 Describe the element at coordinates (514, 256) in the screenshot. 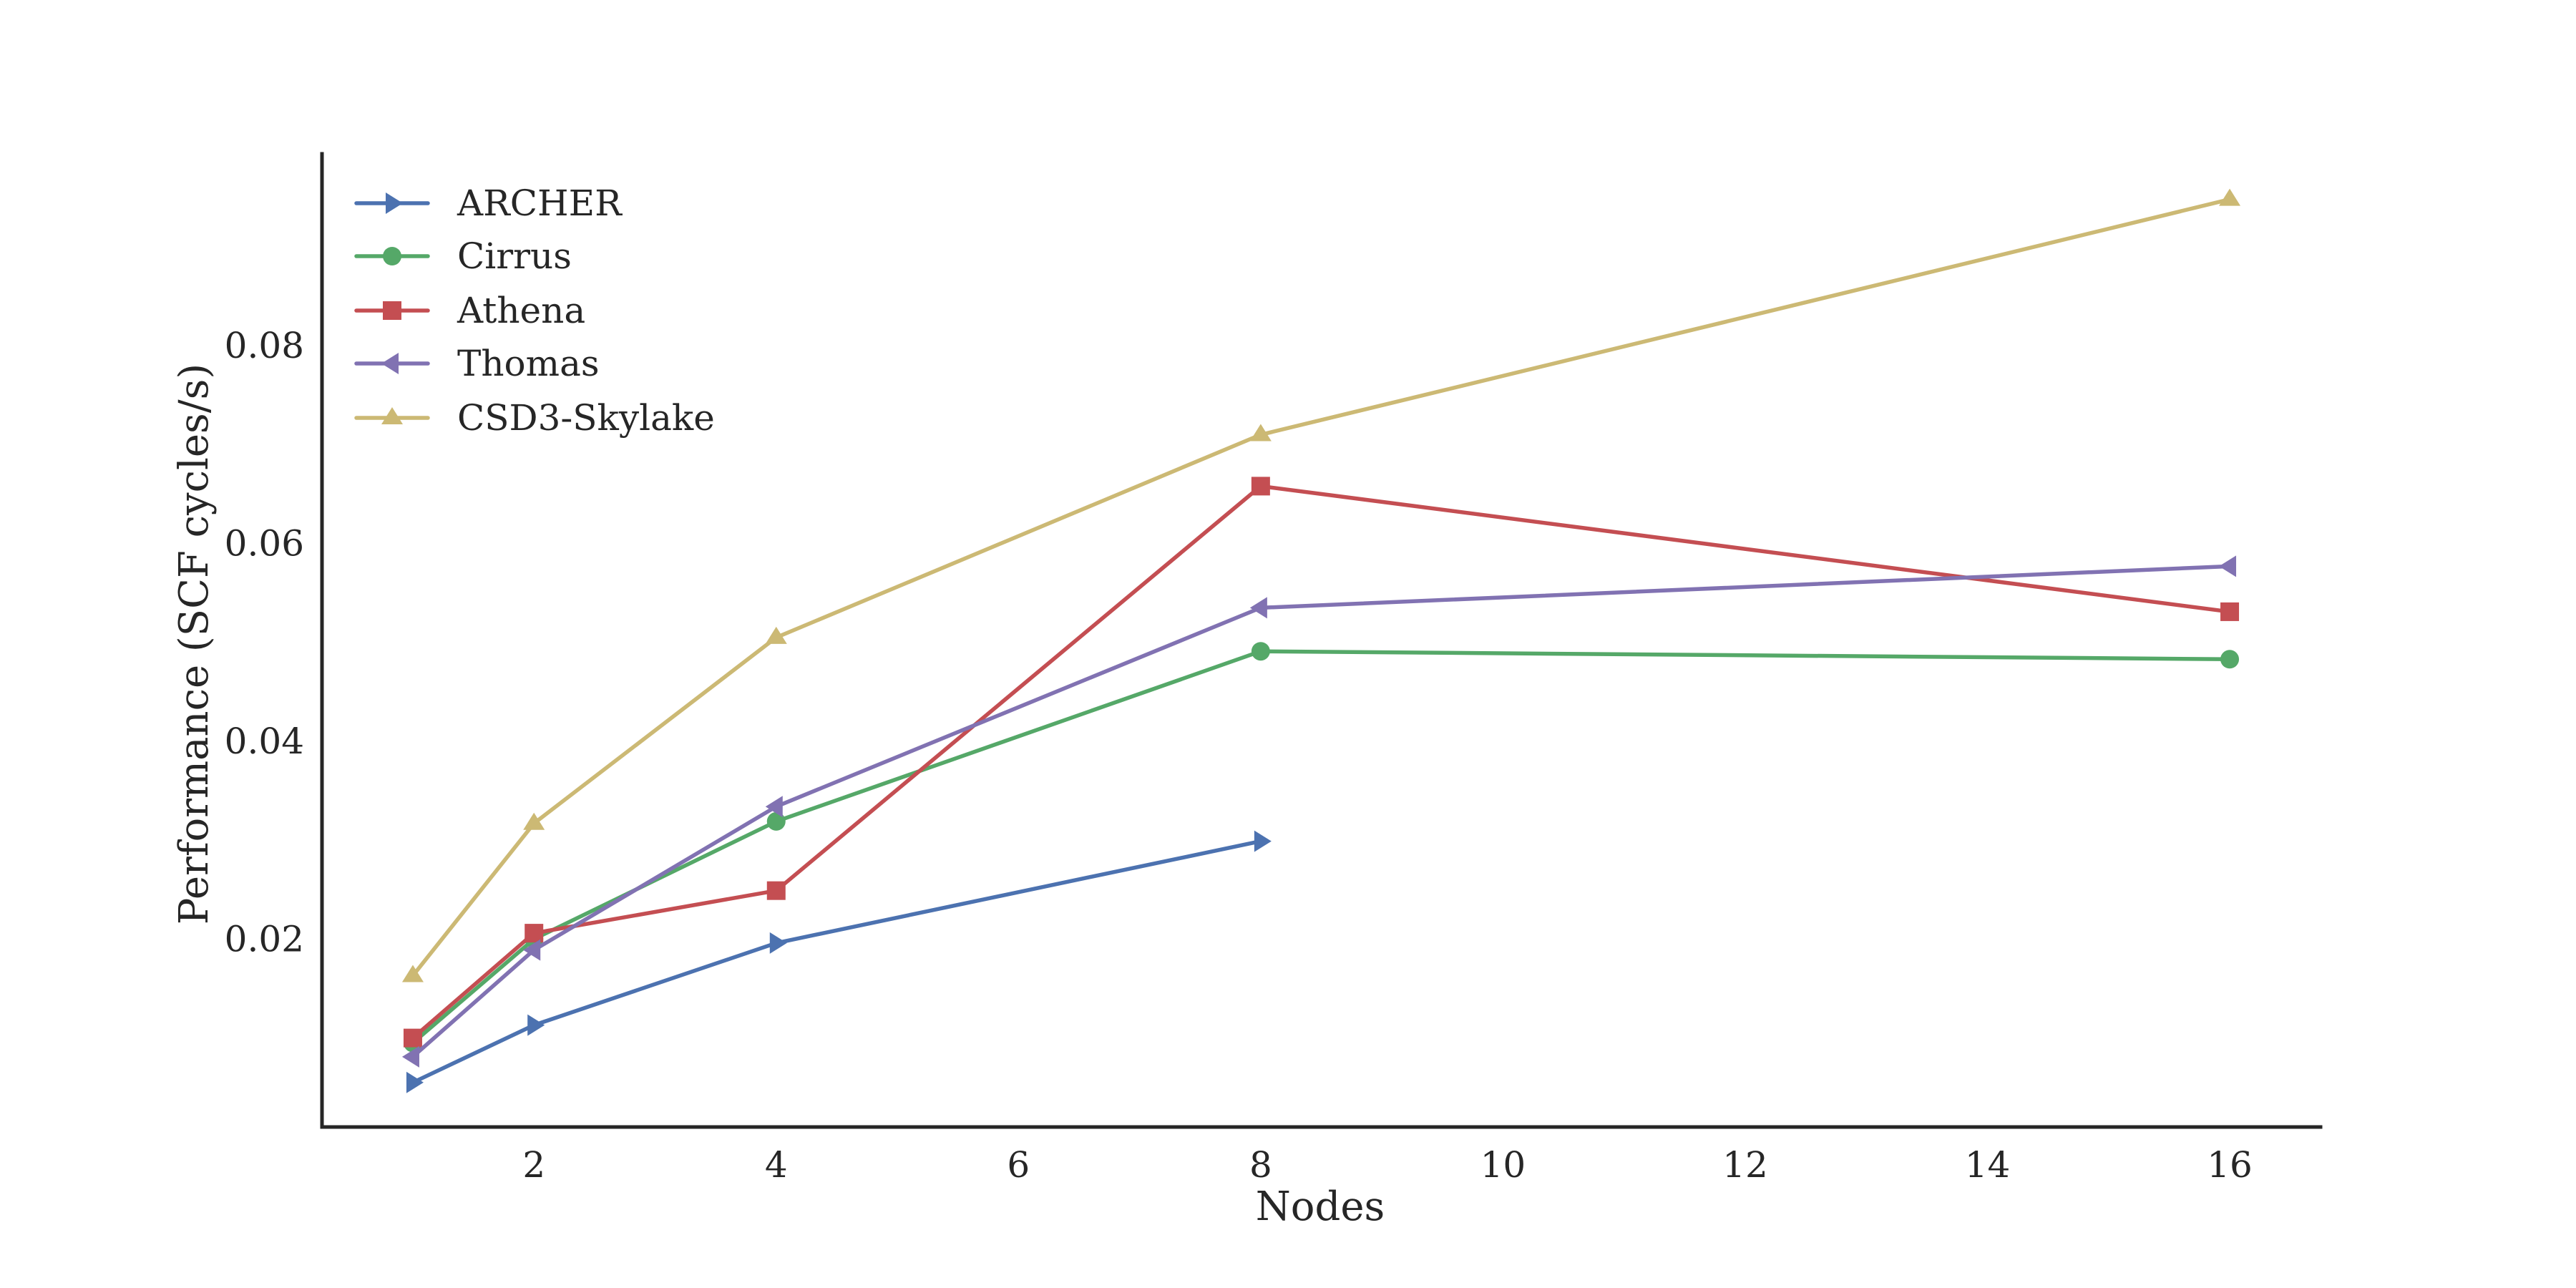

I see `legend-label: Cirrus` at that location.